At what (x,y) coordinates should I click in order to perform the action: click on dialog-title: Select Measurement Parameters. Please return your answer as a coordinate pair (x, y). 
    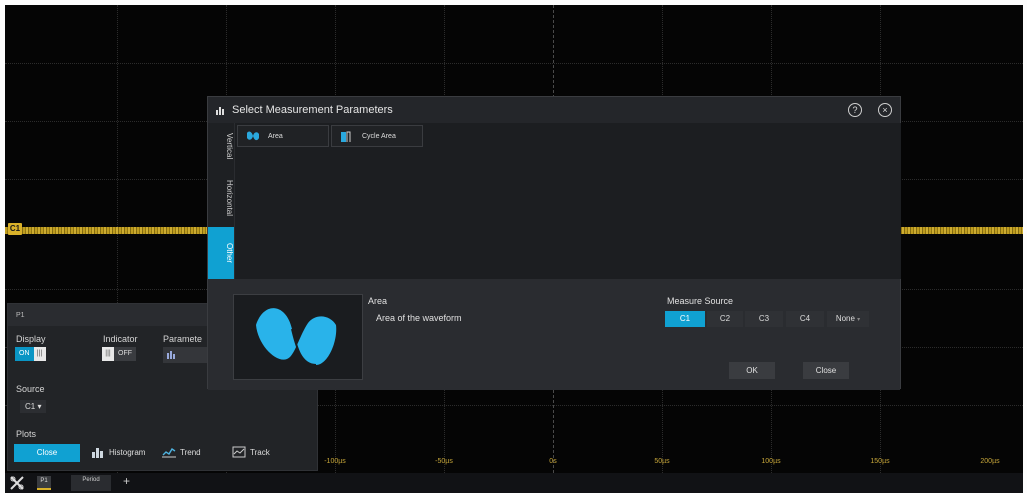
    Looking at the image, I should click on (312, 110).